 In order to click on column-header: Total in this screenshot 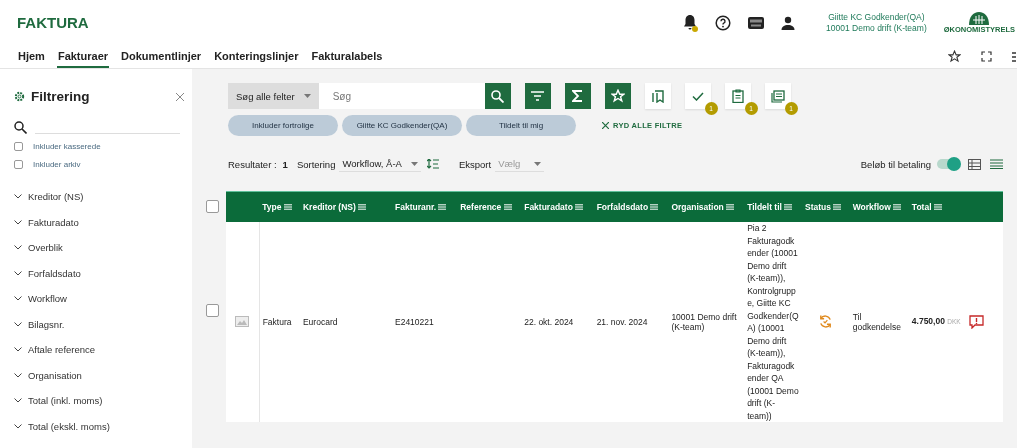, I will do `click(955, 206)`.